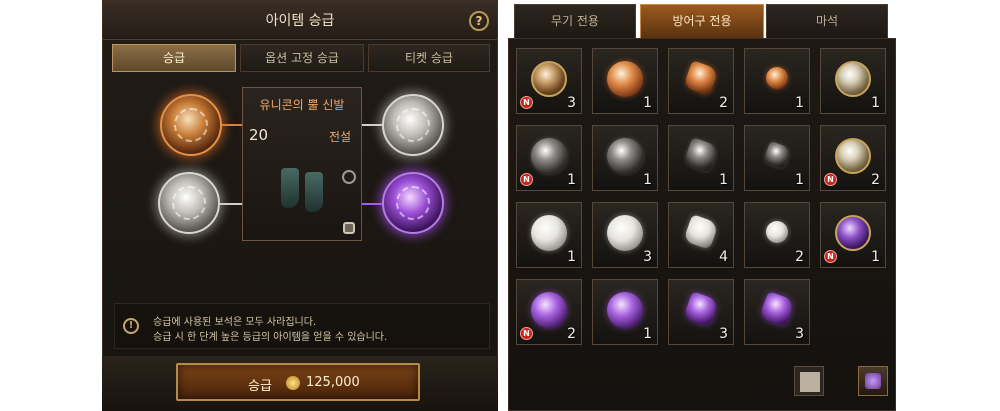 The height and width of the screenshot is (411, 1000). Describe the element at coordinates (333, 382) in the screenshot. I see `upgrade-cost: 125,000` at that location.